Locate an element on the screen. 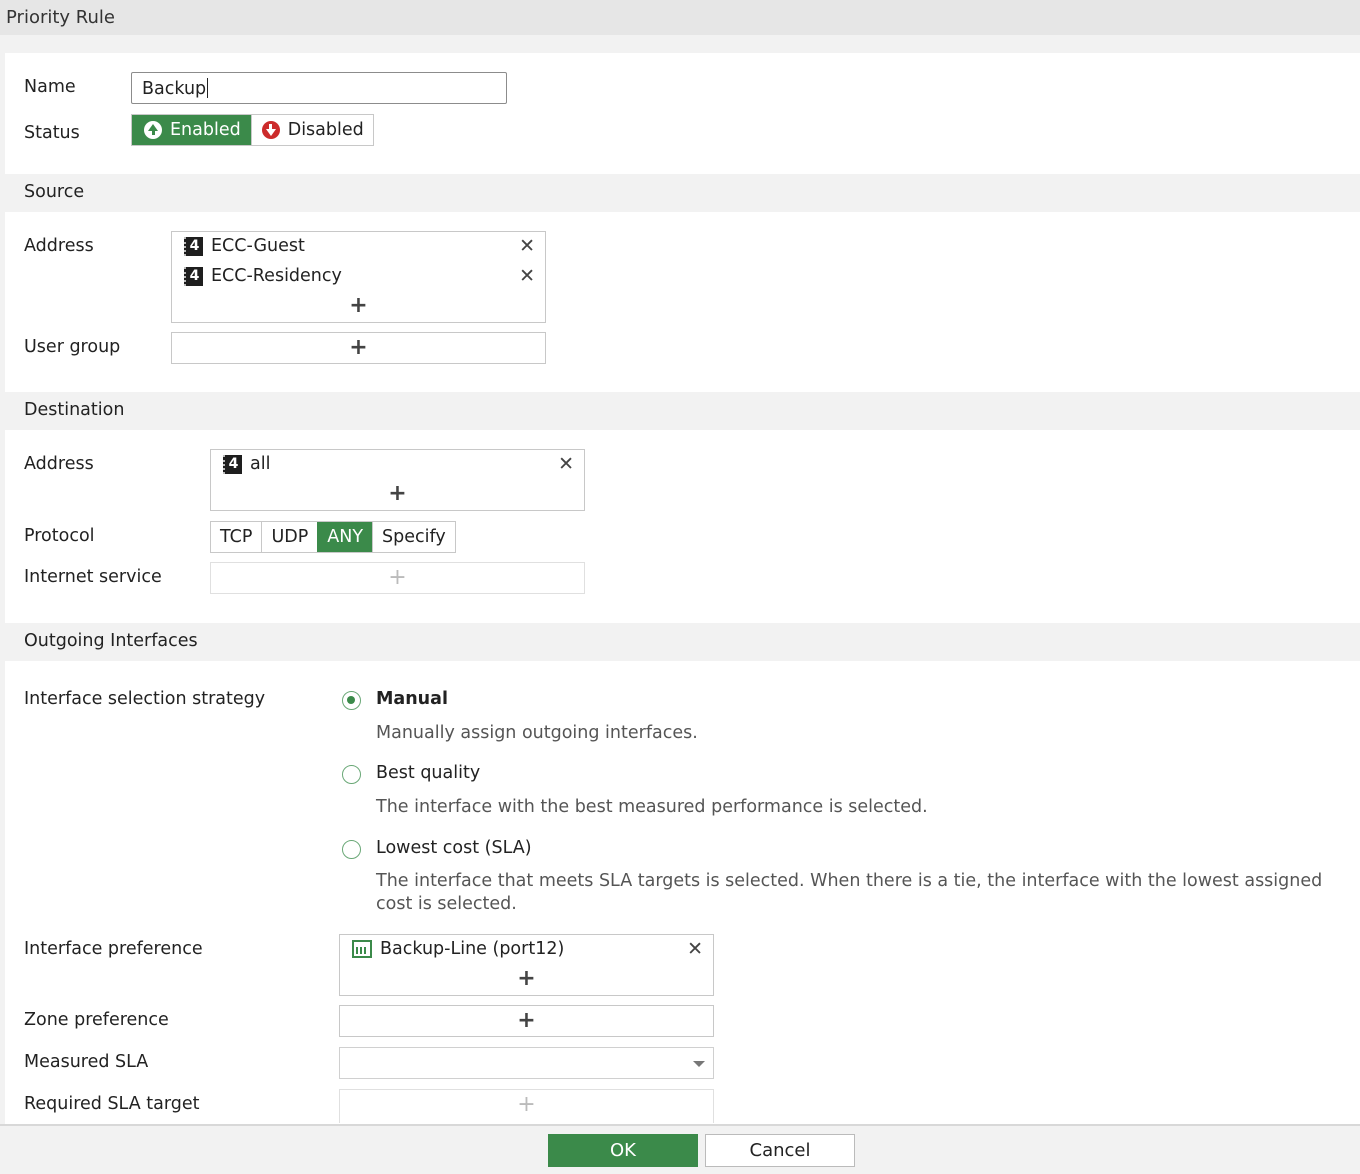 Image resolution: width=1360 pixels, height=1174 pixels. source-address-label: Address is located at coordinates (59, 246).